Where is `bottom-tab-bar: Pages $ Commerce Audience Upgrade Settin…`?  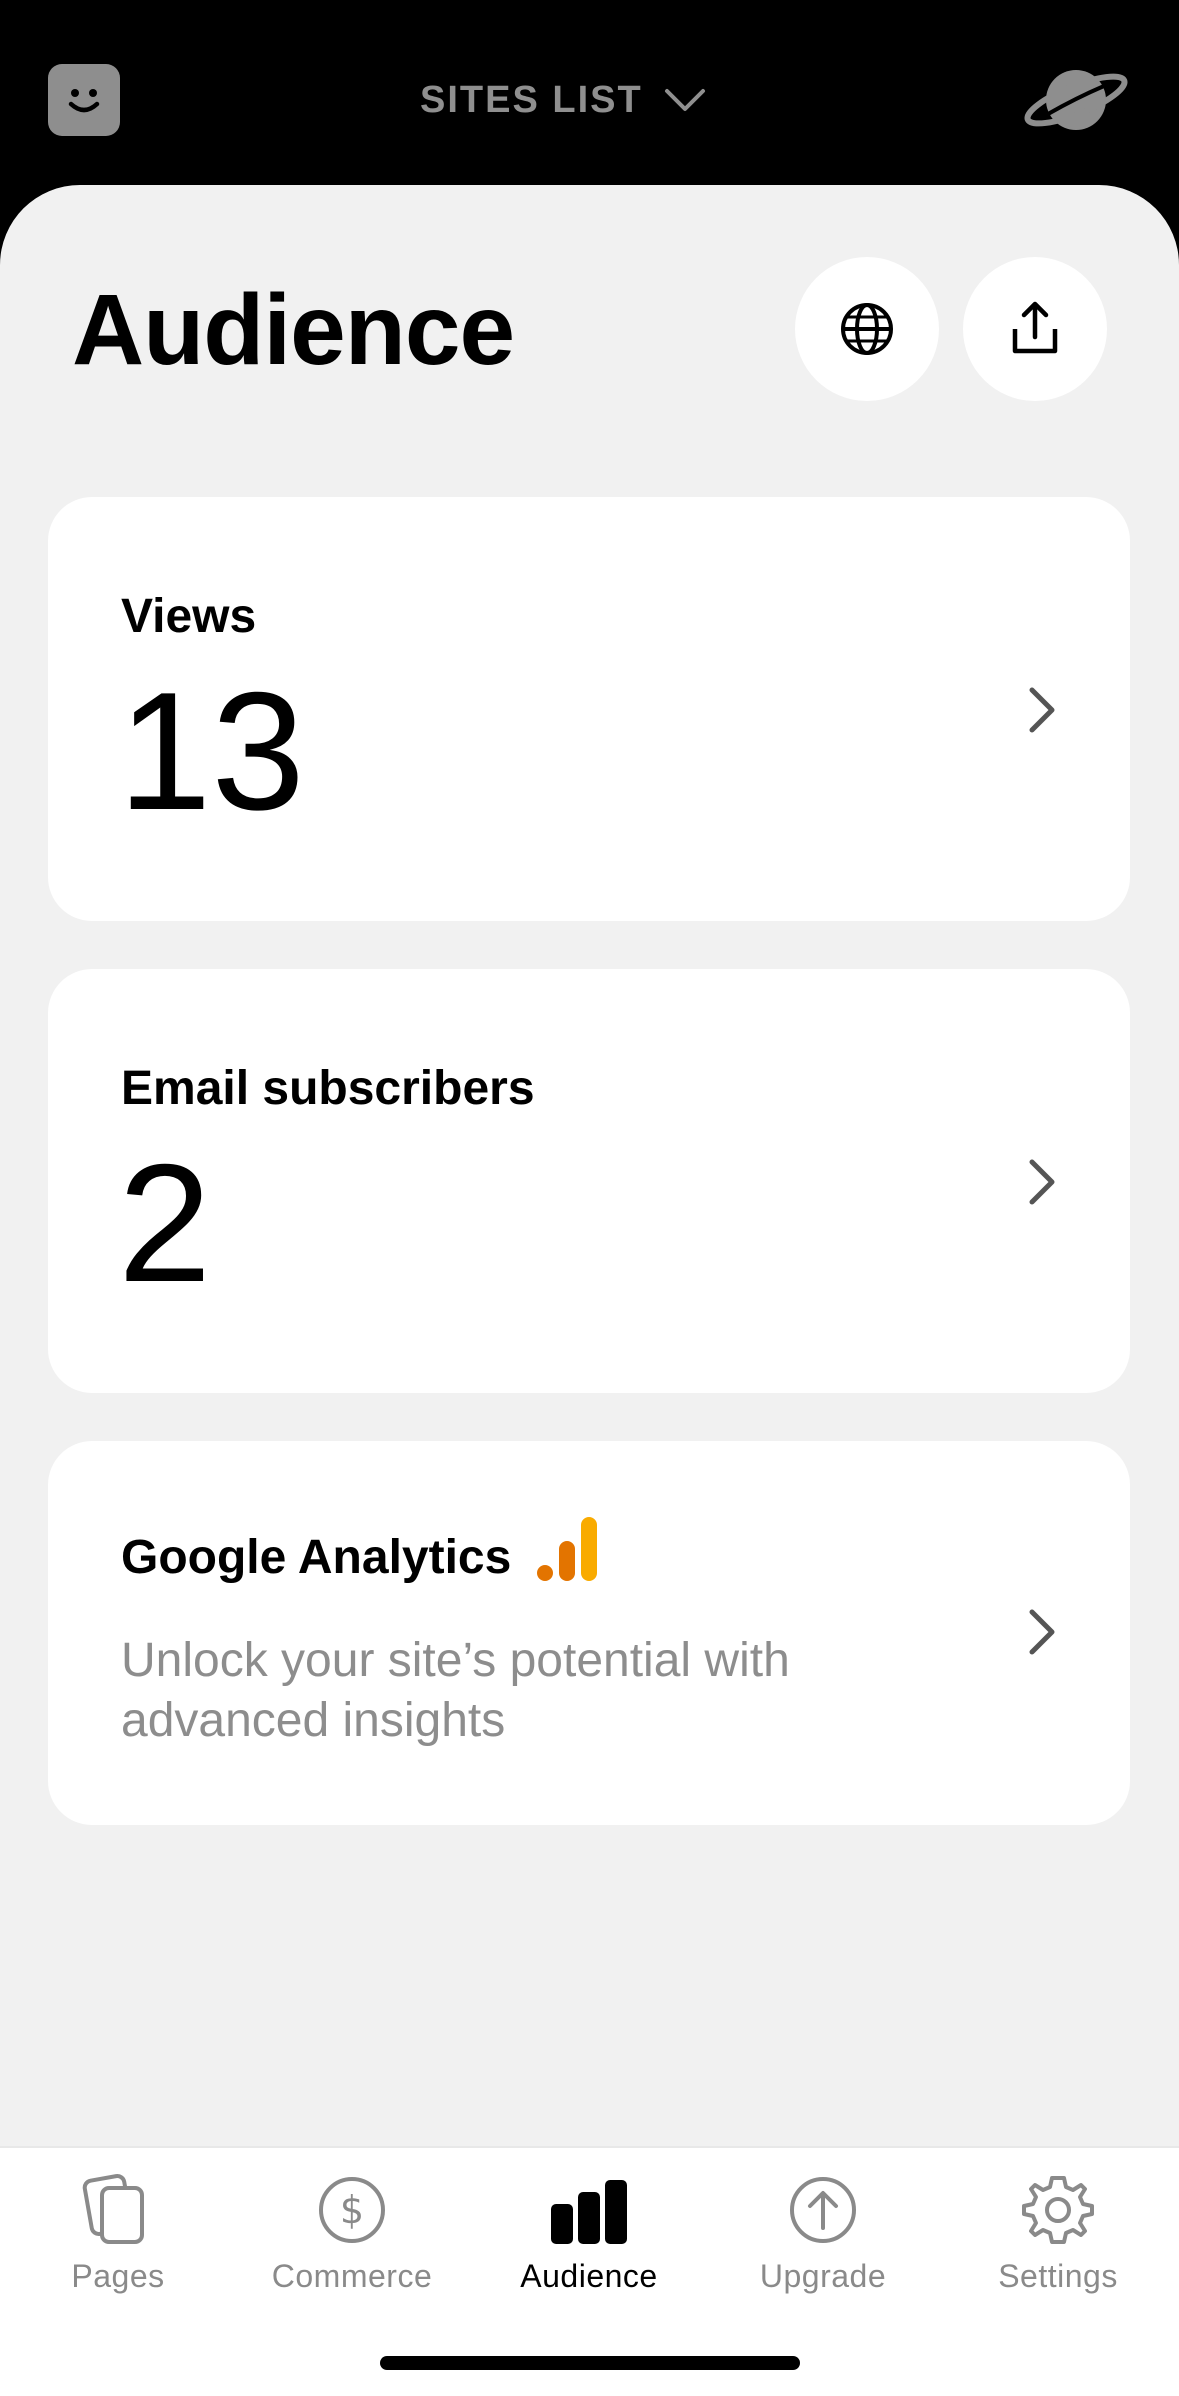 bottom-tab-bar: Pages $ Commerce Audience Upgrade Settin… is located at coordinates (589, 2271).